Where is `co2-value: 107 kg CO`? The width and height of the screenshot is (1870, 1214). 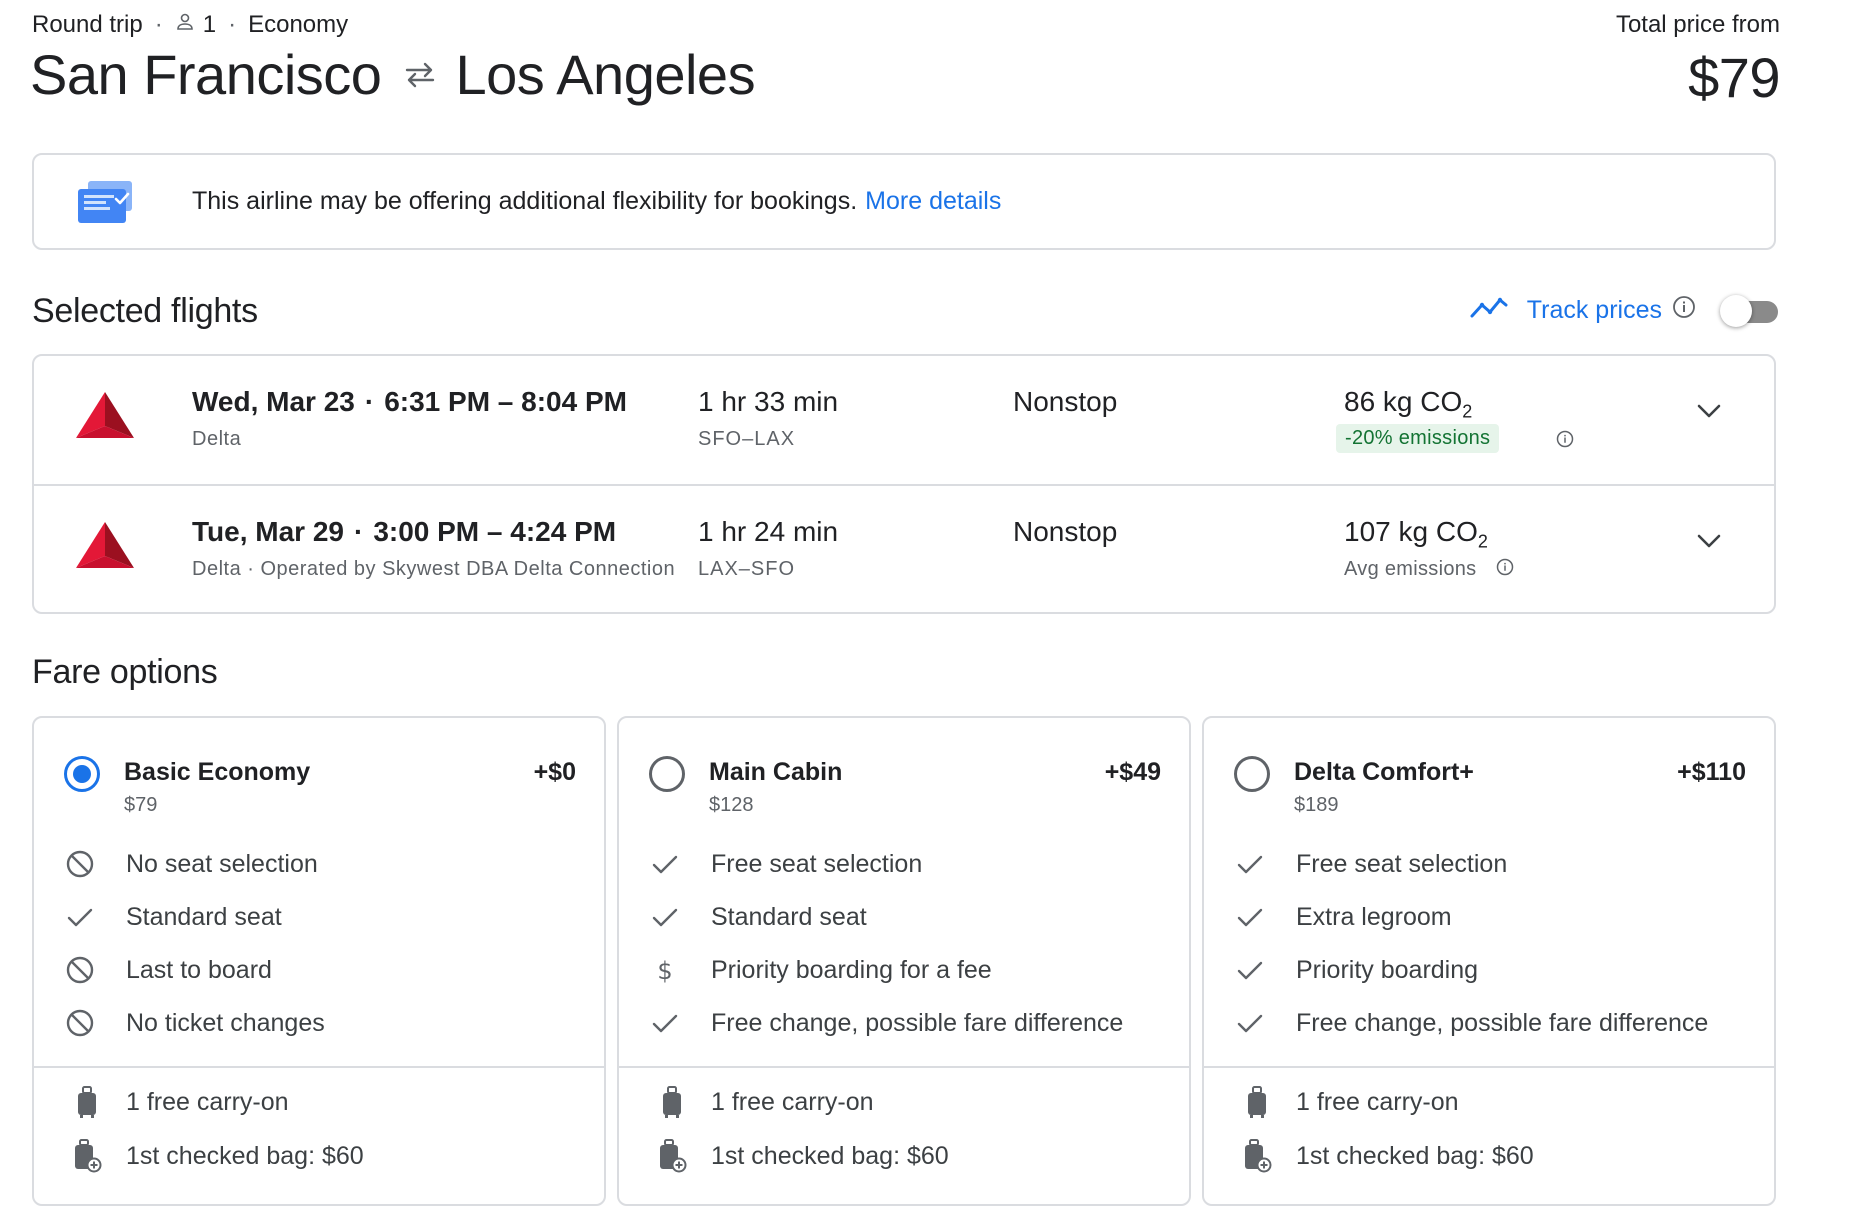 co2-value: 107 kg CO is located at coordinates (1411, 531).